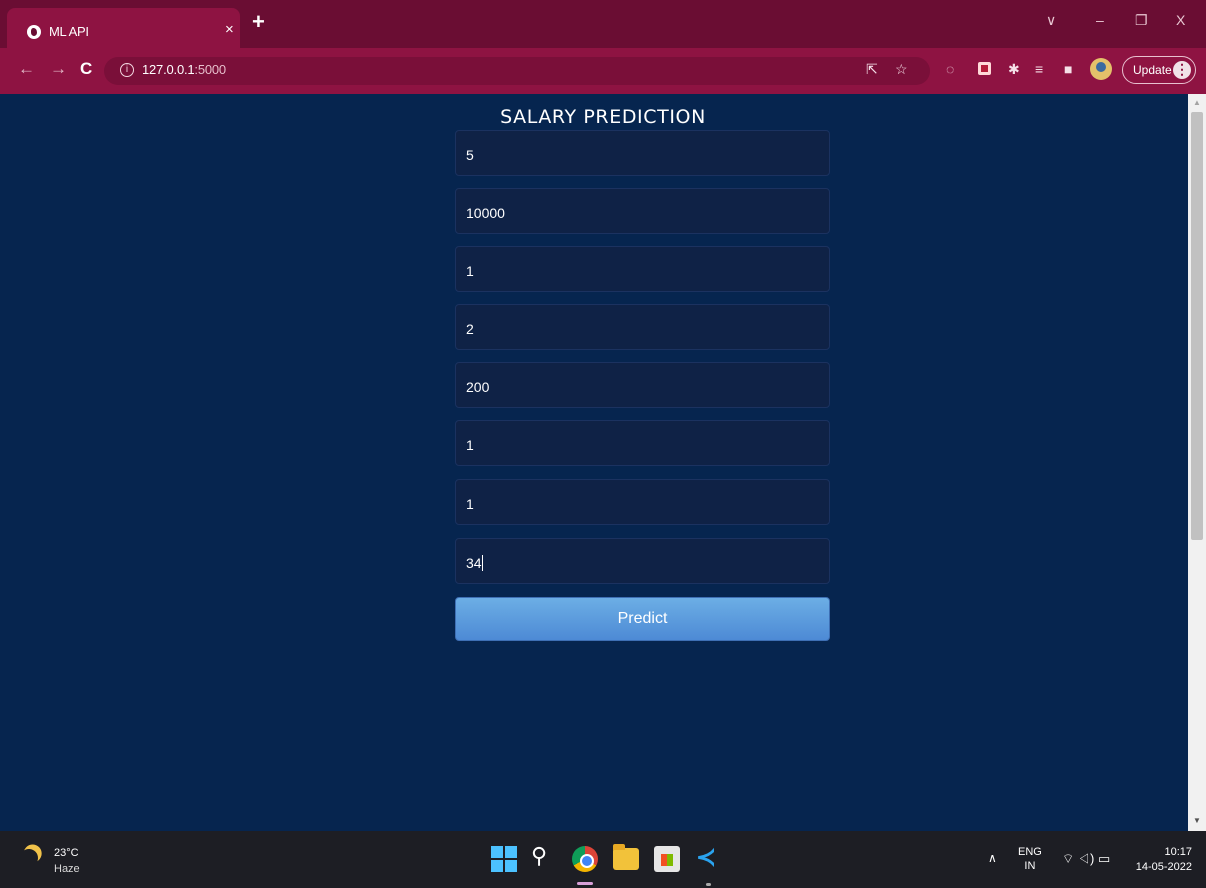 The image size is (1206, 888). Describe the element at coordinates (585, 859) in the screenshot. I see `chrome-icon` at that location.